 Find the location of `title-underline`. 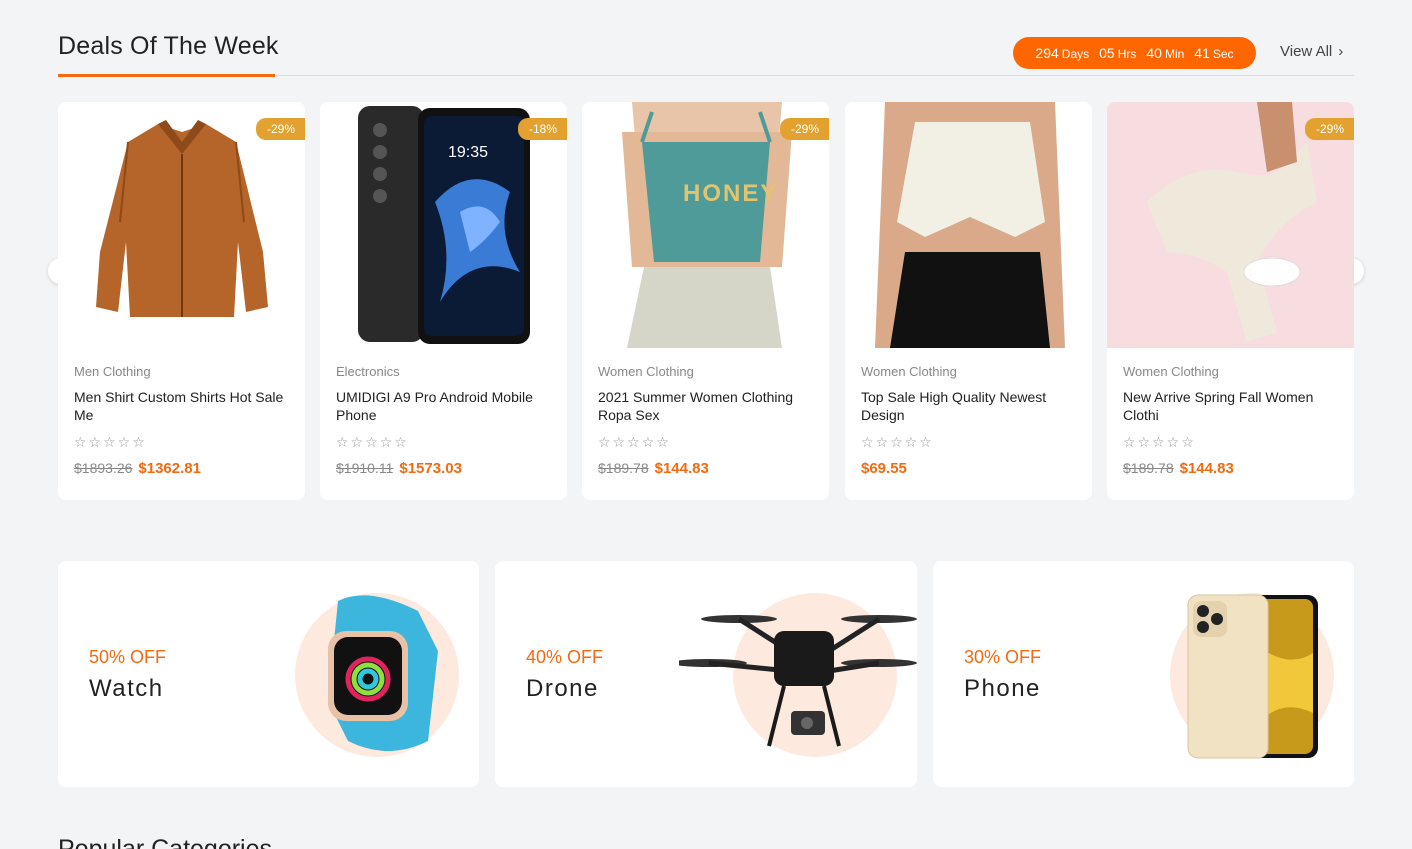

title-underline is located at coordinates (166, 75).